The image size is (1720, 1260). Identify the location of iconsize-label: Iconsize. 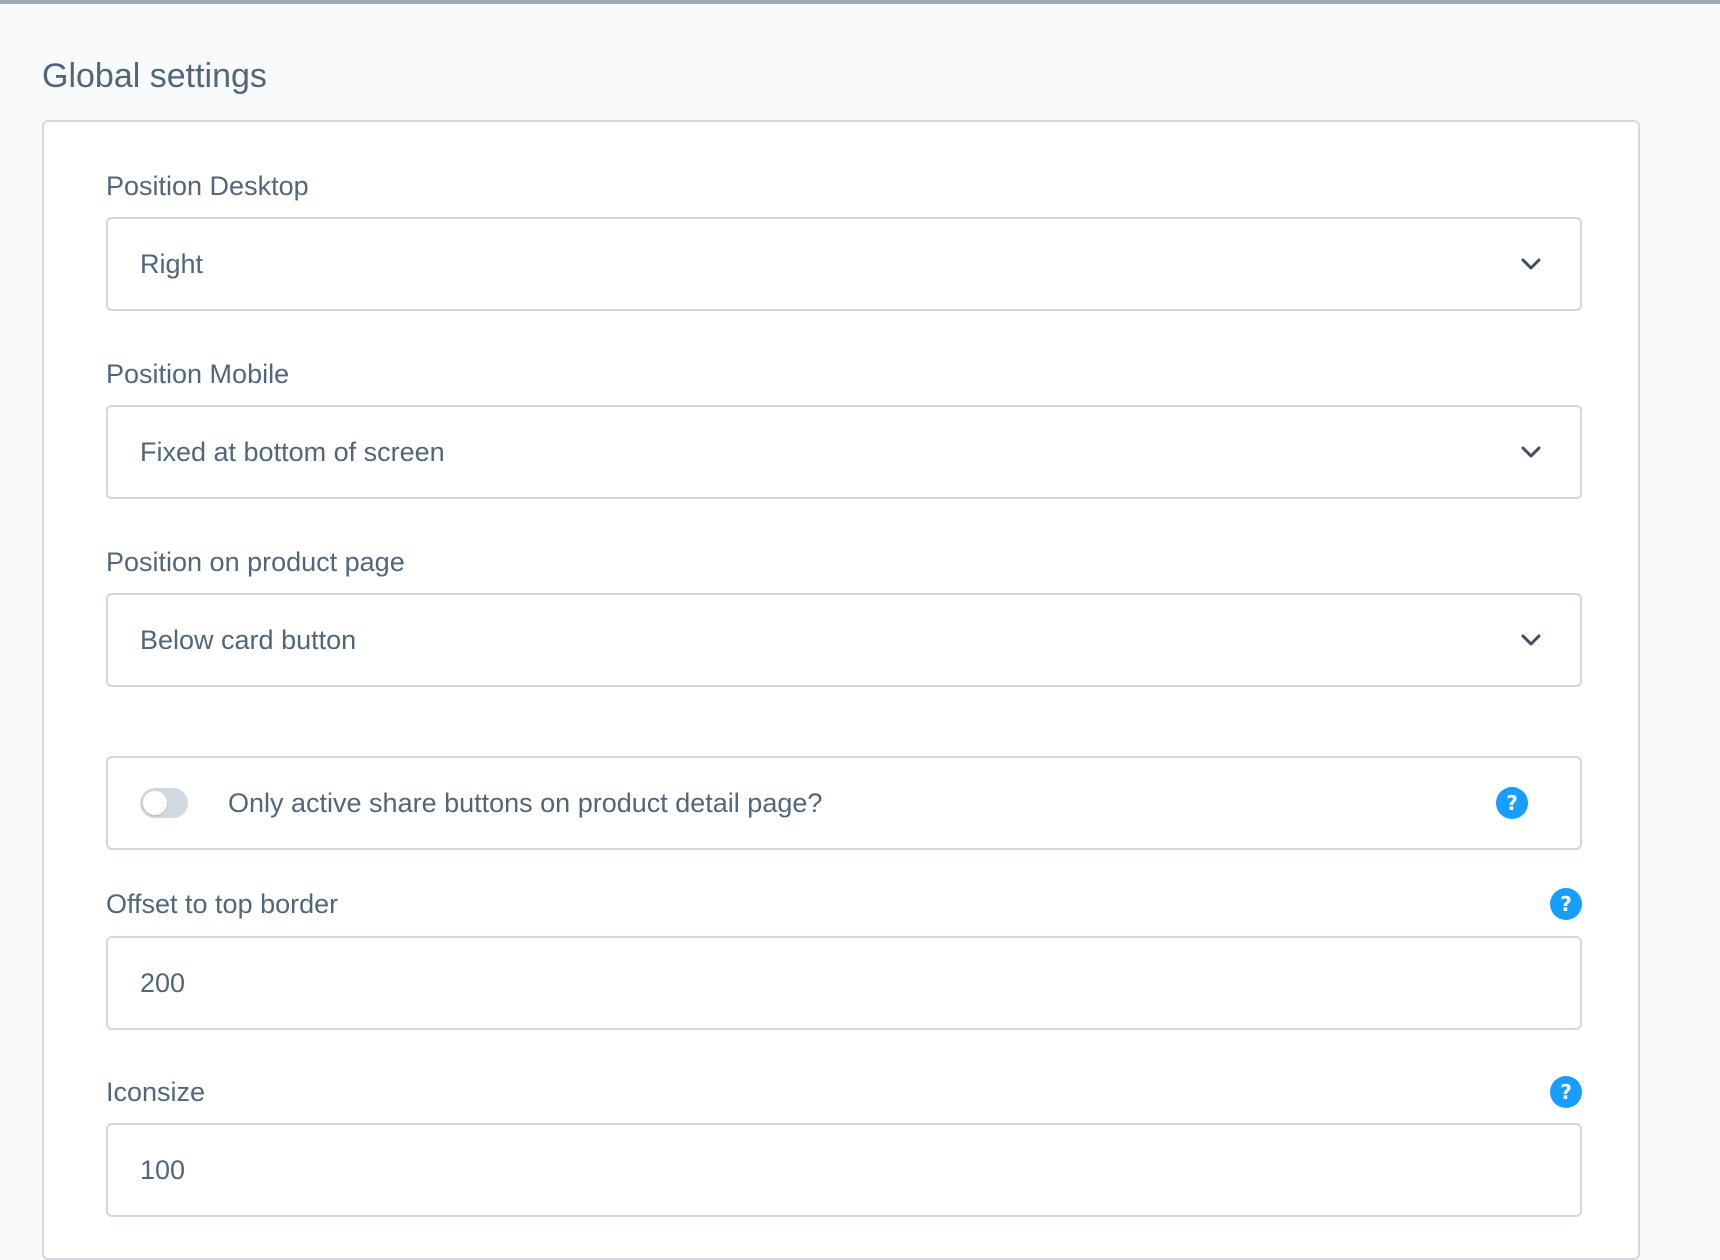
(156, 1092).